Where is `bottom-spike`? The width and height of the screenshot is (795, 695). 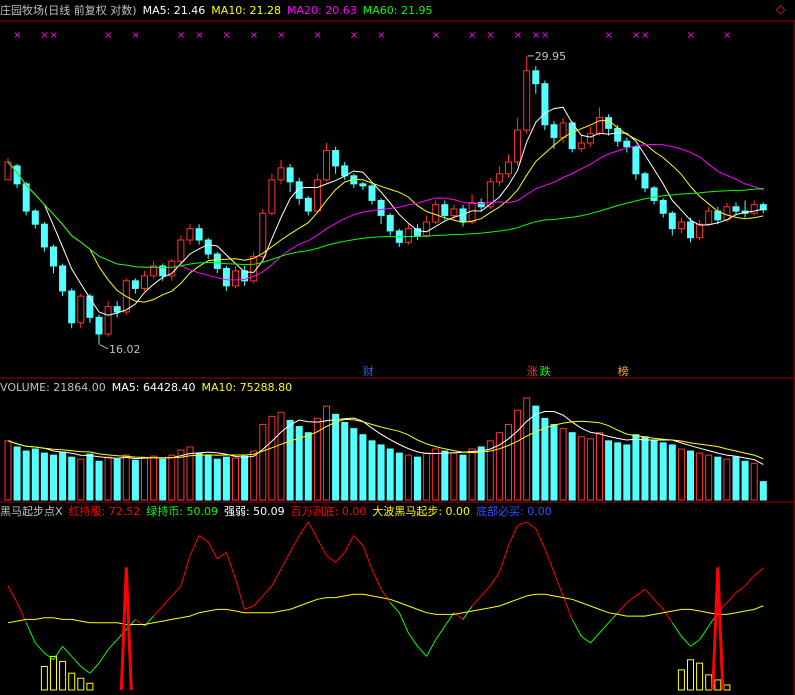
bottom-spike is located at coordinates (126, 629).